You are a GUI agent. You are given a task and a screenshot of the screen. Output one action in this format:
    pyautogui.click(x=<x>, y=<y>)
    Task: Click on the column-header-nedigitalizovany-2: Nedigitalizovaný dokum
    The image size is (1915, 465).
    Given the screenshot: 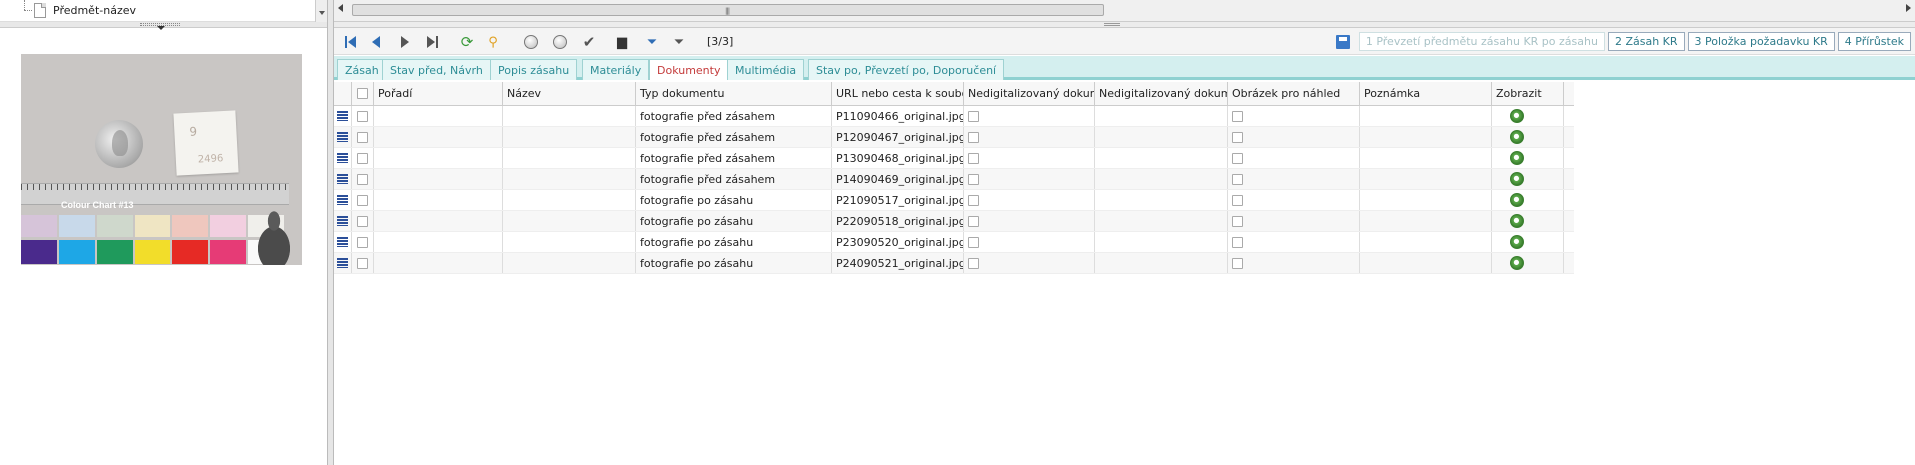 What is the action you would take?
    pyautogui.click(x=1161, y=93)
    